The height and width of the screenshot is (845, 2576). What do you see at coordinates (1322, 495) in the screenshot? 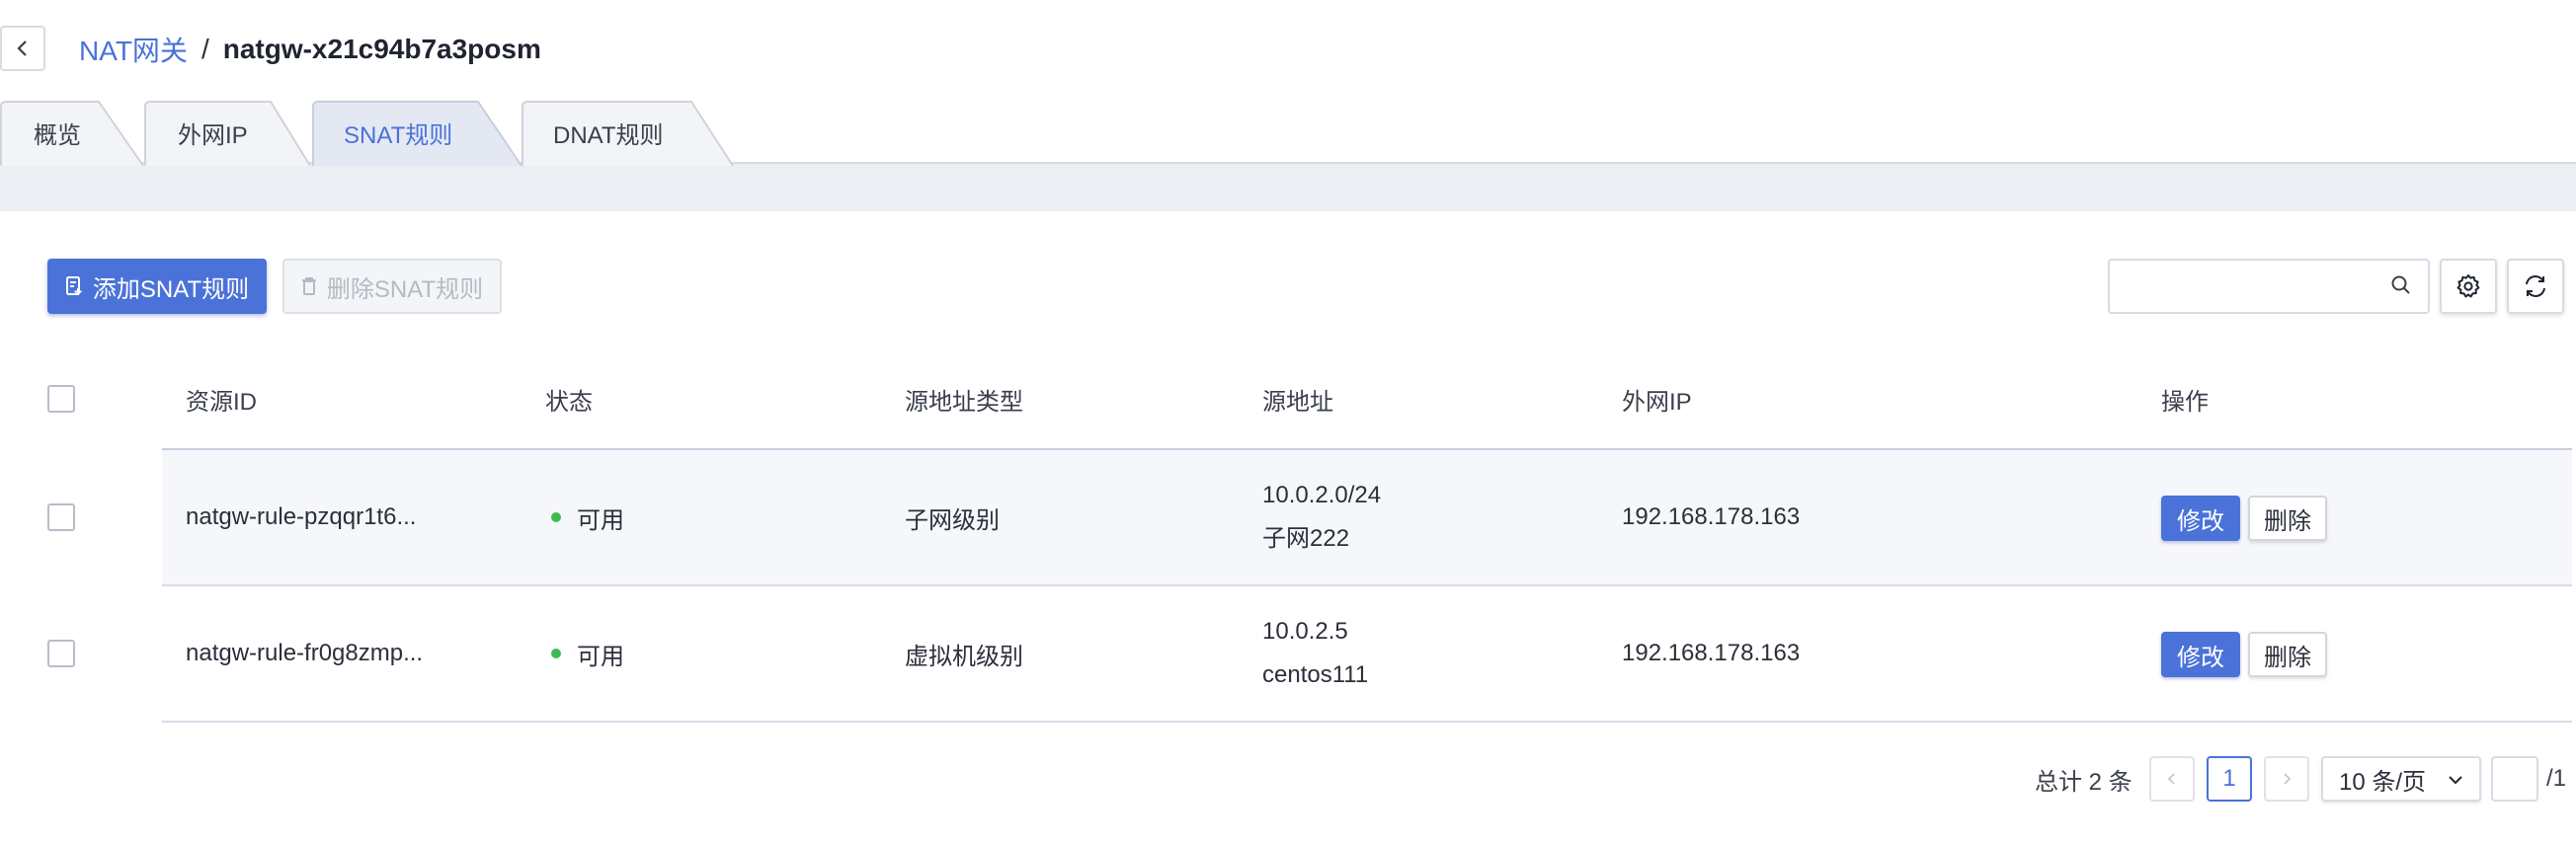
I see `source-address: 10.0.2.0/24` at bounding box center [1322, 495].